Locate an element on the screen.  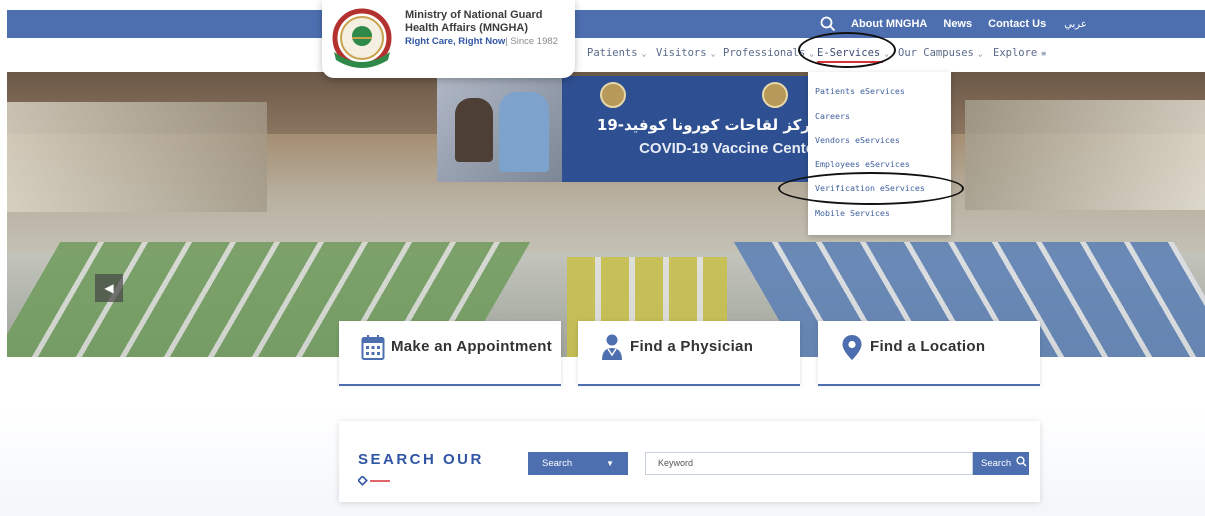
slider-prev-button: ◀ is located at coordinates (109, 288).